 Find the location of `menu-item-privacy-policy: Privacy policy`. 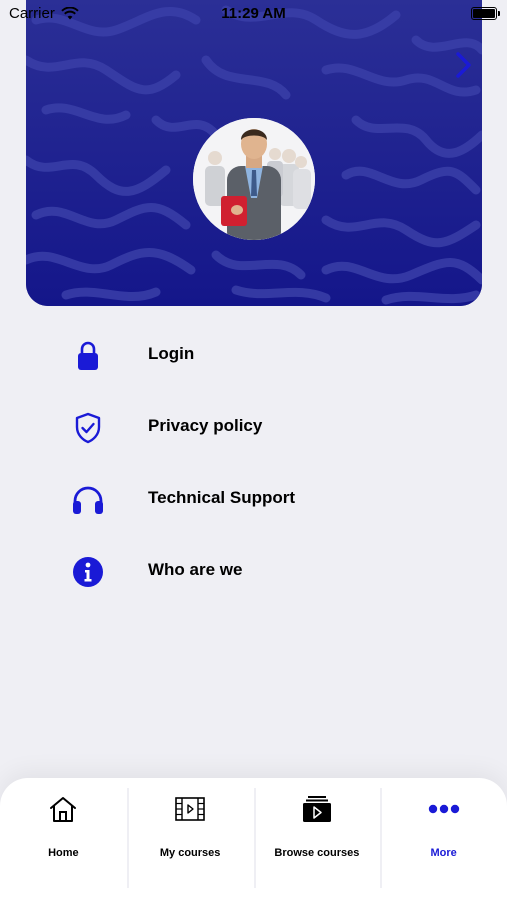

menu-item-privacy-policy: Privacy policy is located at coordinates (253, 426).